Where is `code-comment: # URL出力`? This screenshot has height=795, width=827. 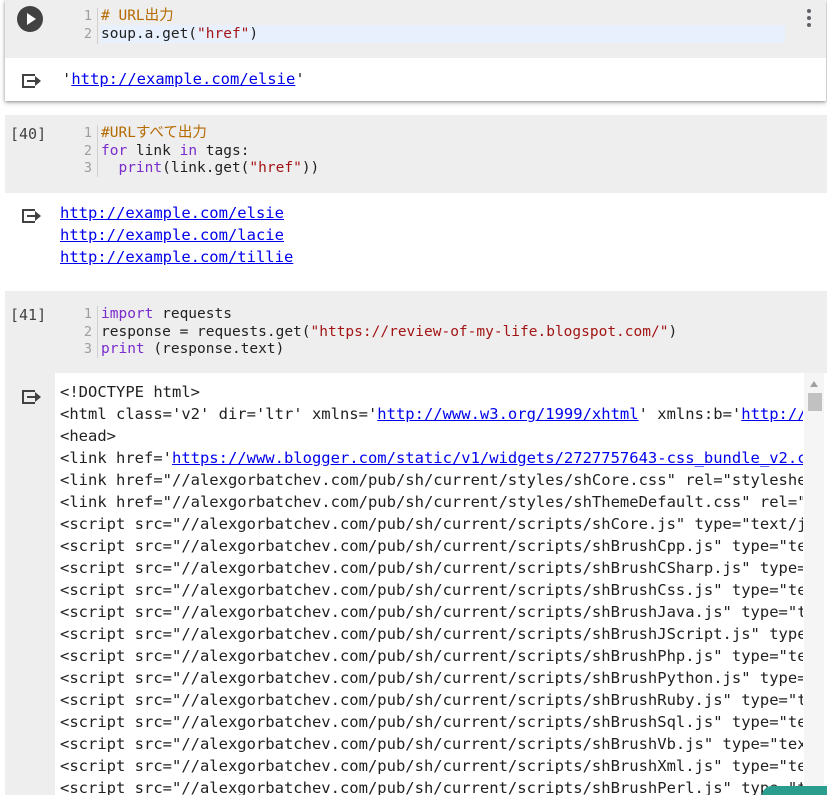 code-comment: # URL出力 is located at coordinates (137, 16).